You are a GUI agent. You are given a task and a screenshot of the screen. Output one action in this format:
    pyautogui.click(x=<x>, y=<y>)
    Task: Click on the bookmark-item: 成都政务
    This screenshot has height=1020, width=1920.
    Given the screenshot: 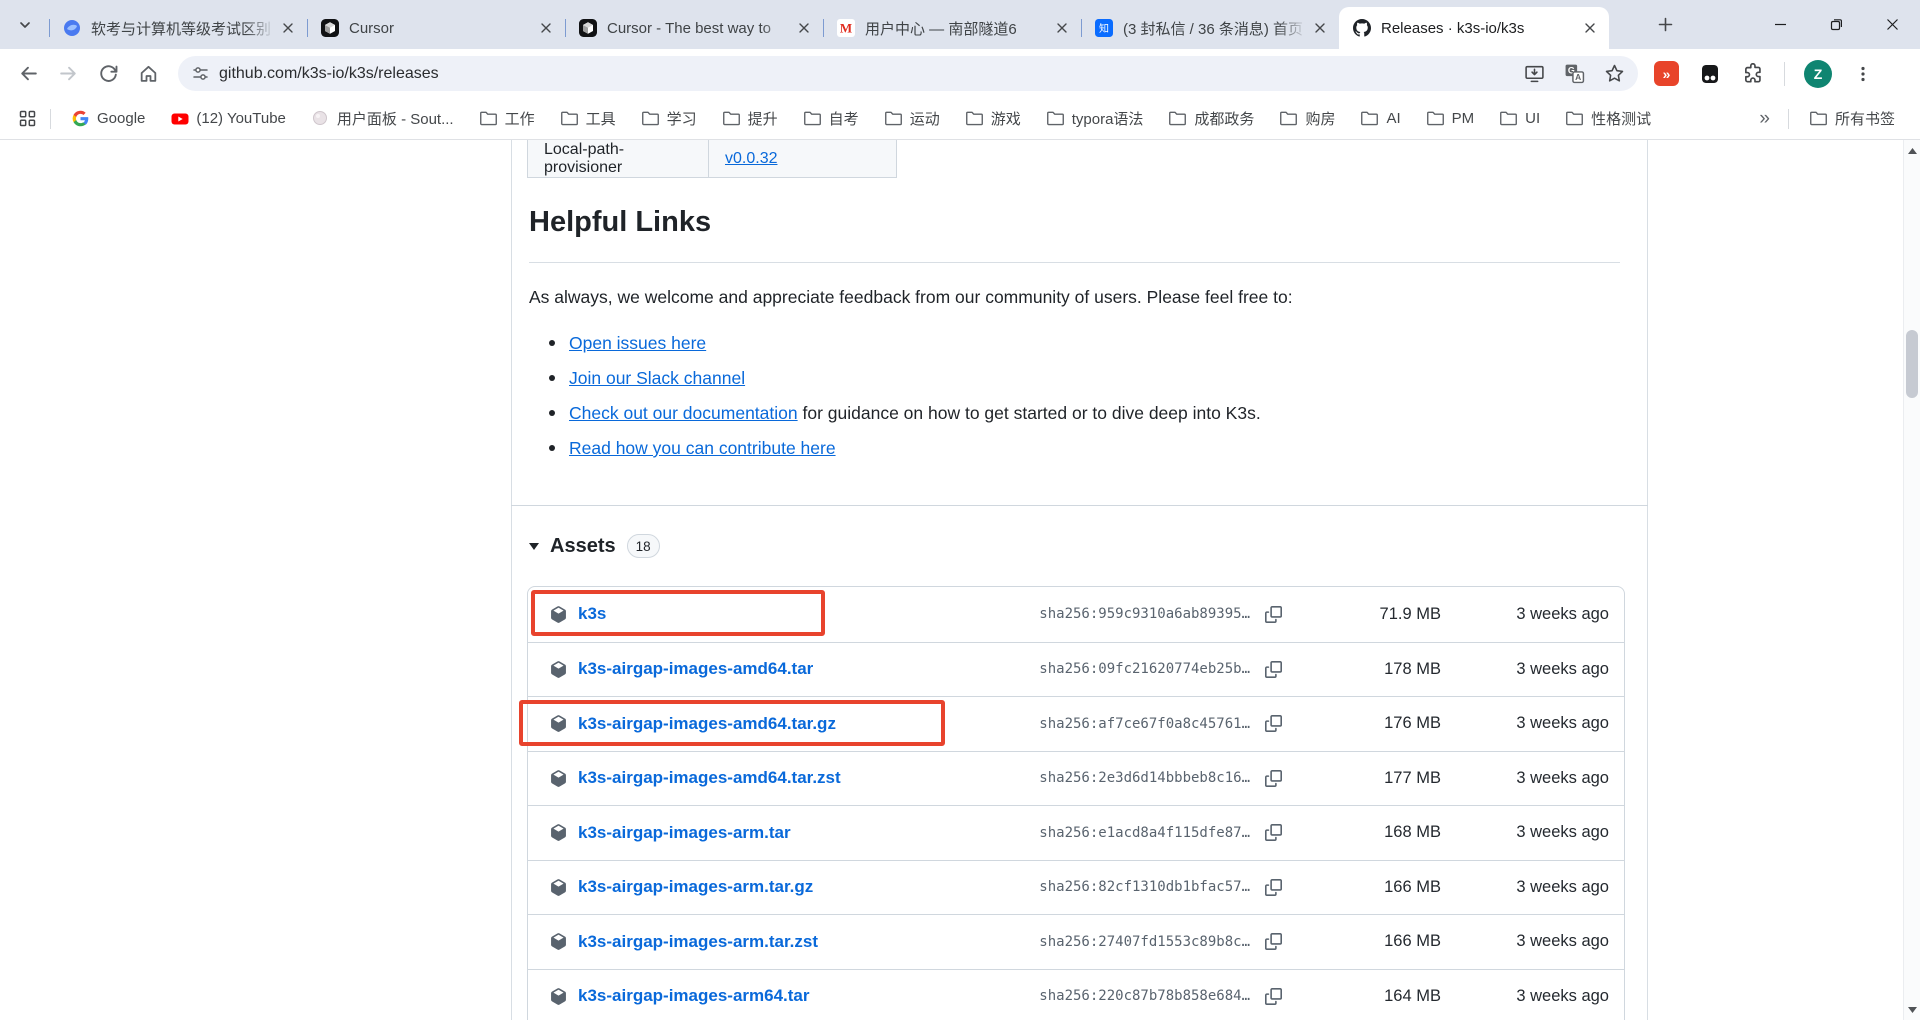 What is the action you would take?
    pyautogui.click(x=1211, y=118)
    